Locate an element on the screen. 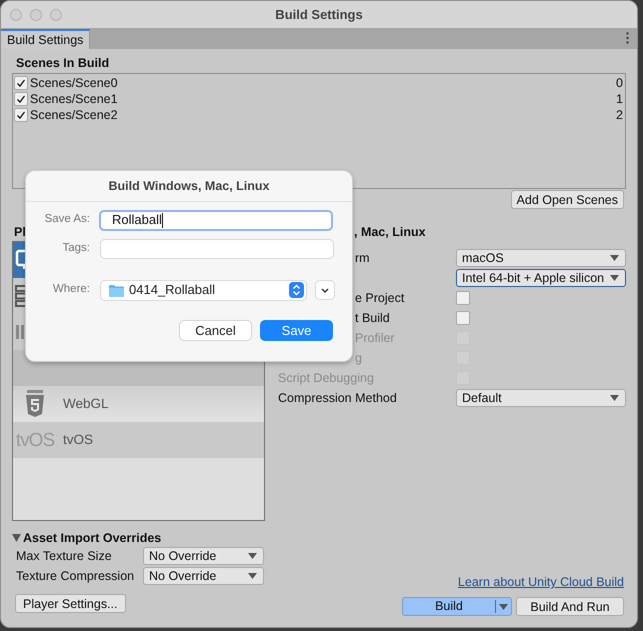  setting-label: e Project is located at coordinates (379, 298).